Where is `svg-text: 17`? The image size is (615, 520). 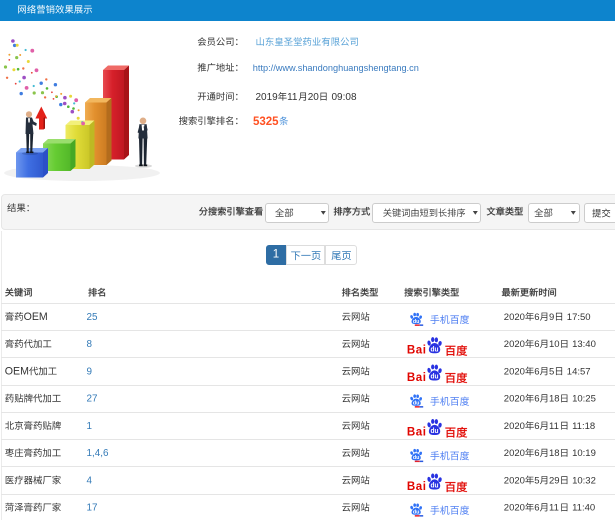 svg-text: 17 is located at coordinates (92, 508).